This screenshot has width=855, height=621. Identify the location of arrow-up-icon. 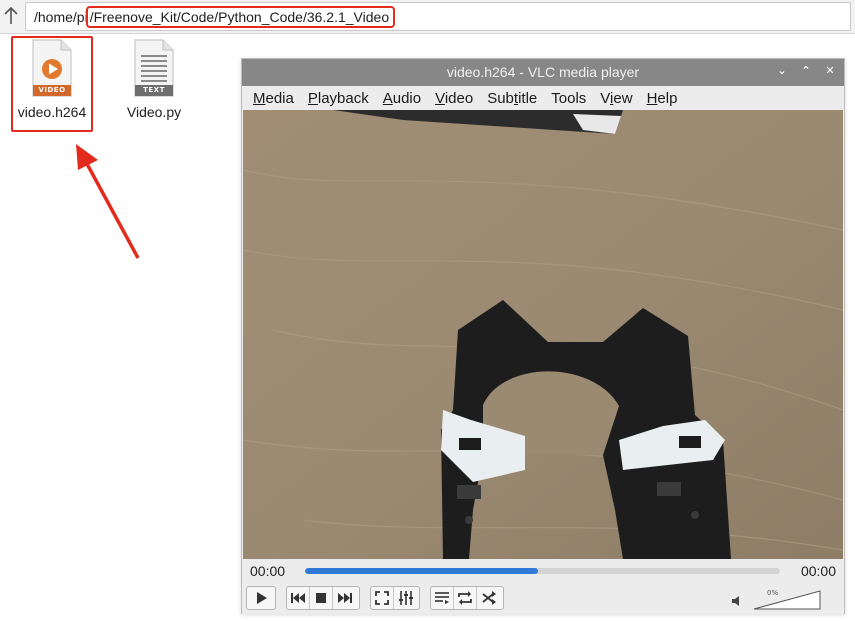
(11, 15).